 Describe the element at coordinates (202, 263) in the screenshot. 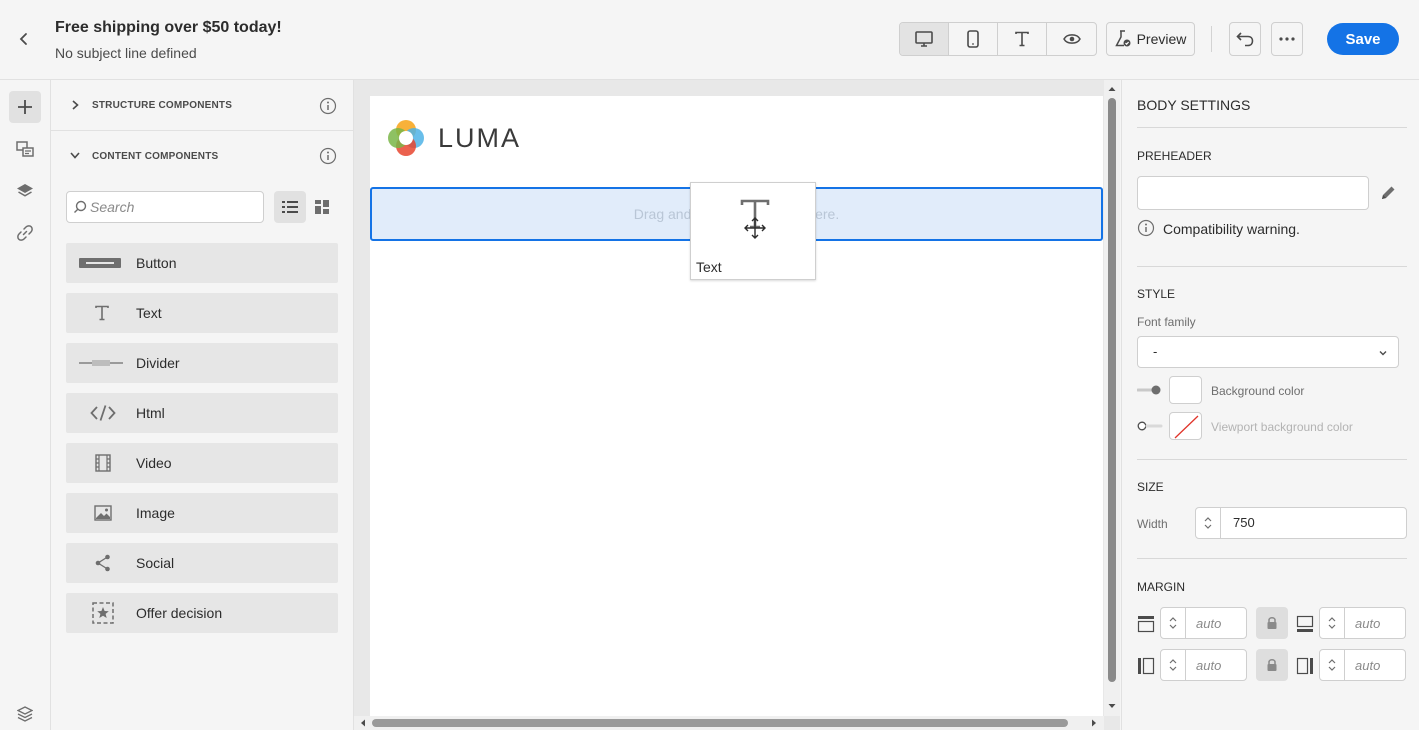

I see `component-button: Button` at that location.